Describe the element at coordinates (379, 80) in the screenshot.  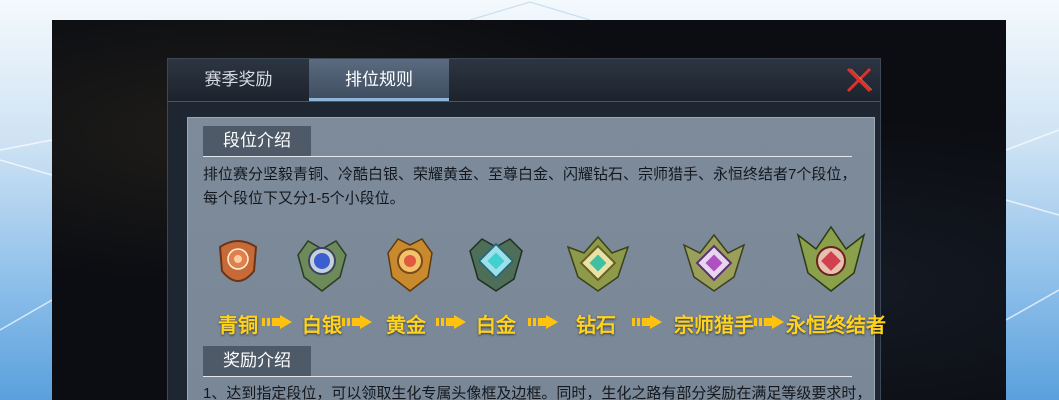
I see `tab-rank-rules: 排位规则` at that location.